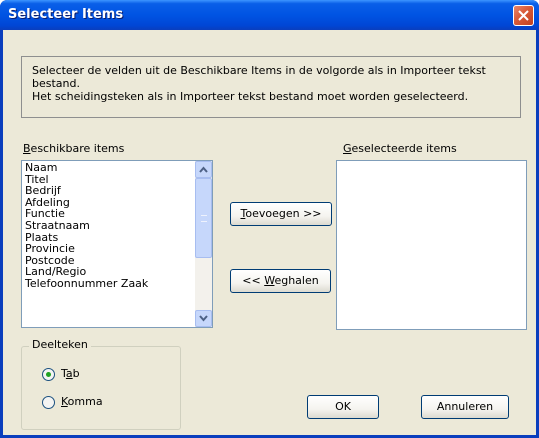 The height and width of the screenshot is (438, 539). I want to click on available-items-label: Beschikbare items, so click(74, 148).